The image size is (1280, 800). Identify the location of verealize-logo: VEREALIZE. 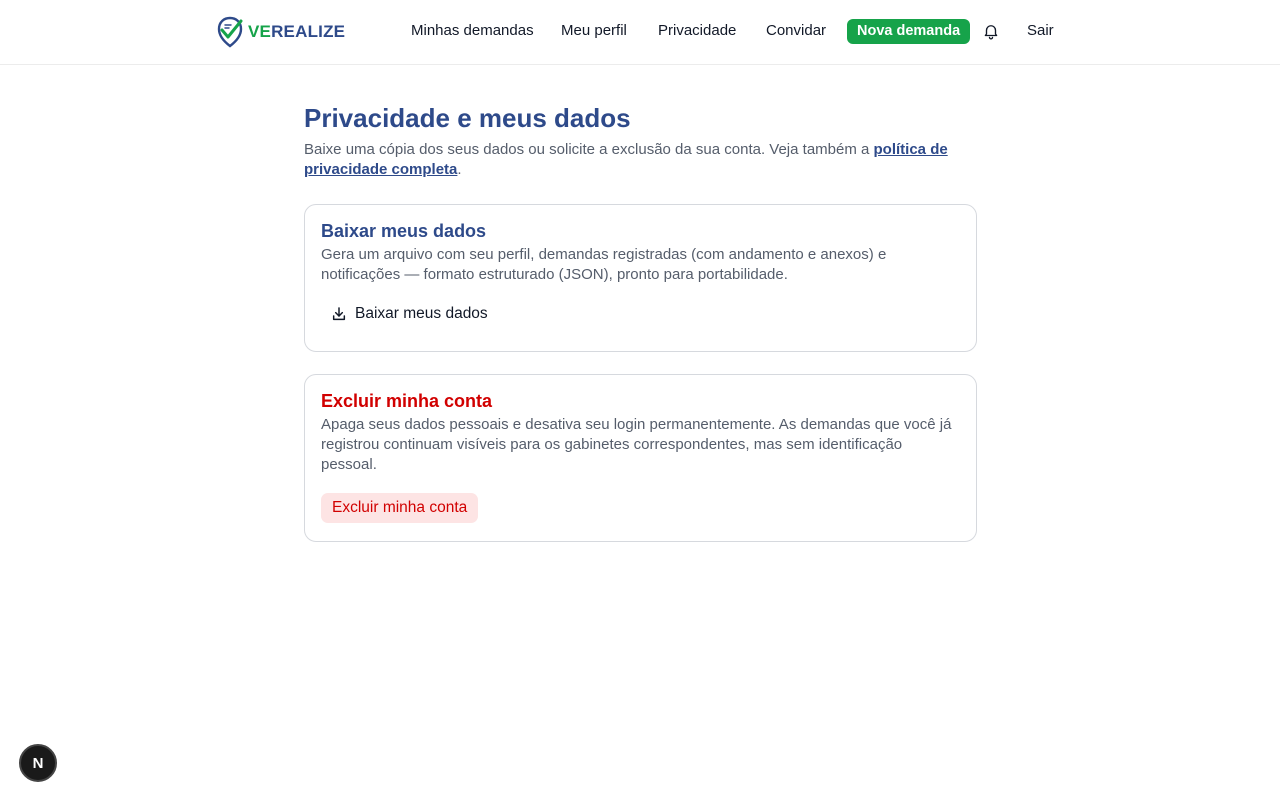
(280, 32).